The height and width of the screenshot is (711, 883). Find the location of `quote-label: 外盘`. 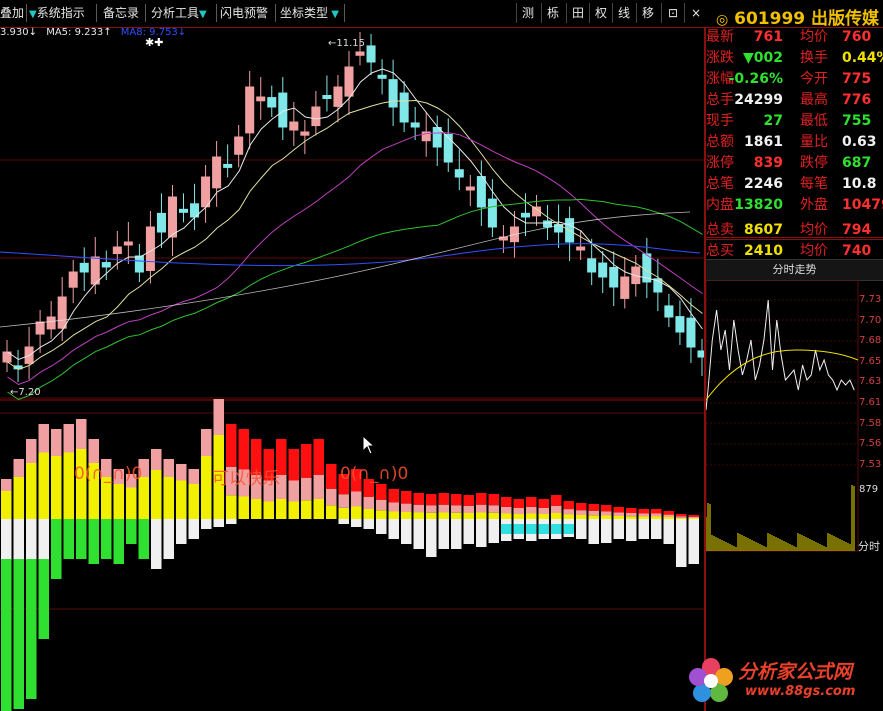

quote-label: 外盘 is located at coordinates (814, 205).